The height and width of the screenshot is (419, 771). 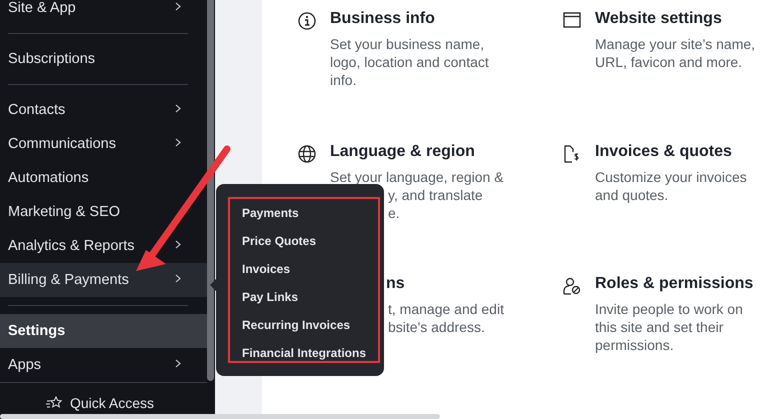 I want to click on card-description: Set your language, region &, so click(x=417, y=177).